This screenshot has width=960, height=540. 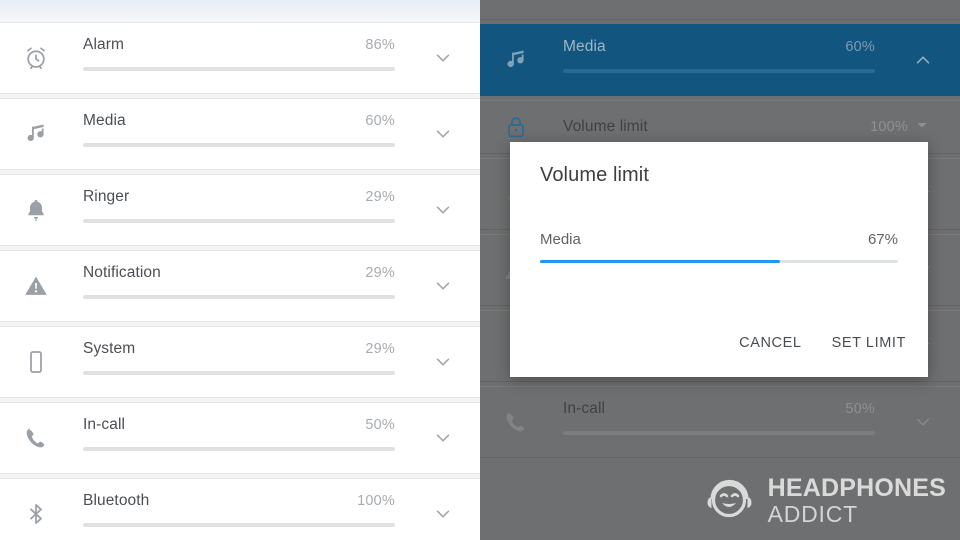 I want to click on volume-row-label: Ringer, so click(x=106, y=196).